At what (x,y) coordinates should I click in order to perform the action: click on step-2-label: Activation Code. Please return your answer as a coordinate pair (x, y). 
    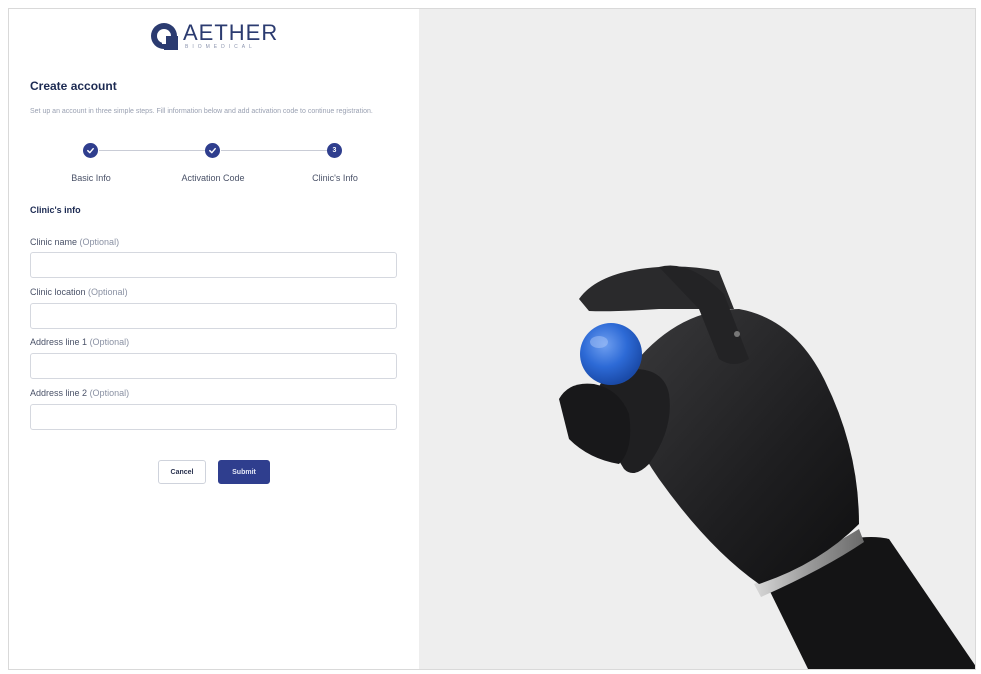
    Looking at the image, I should click on (213, 178).